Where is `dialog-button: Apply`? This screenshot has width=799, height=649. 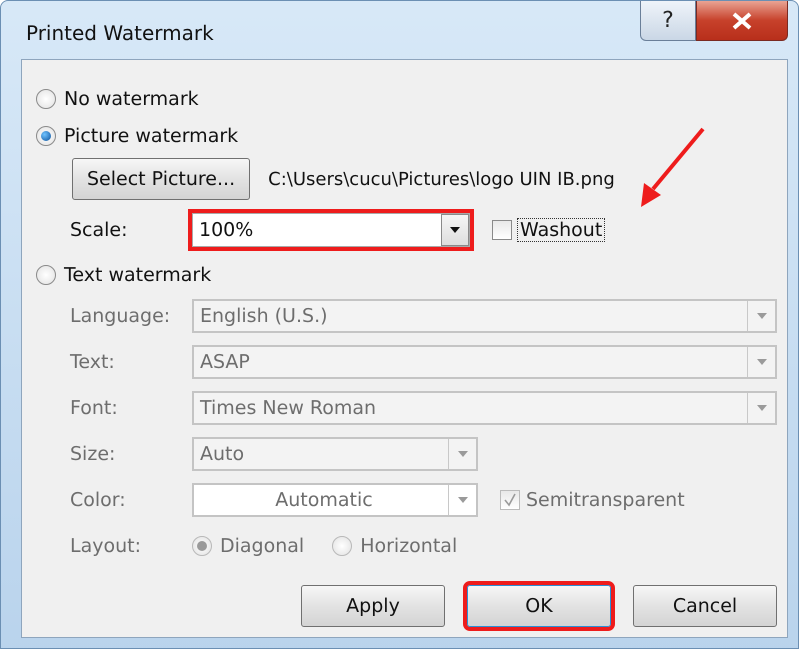 dialog-button: Apply is located at coordinates (373, 606).